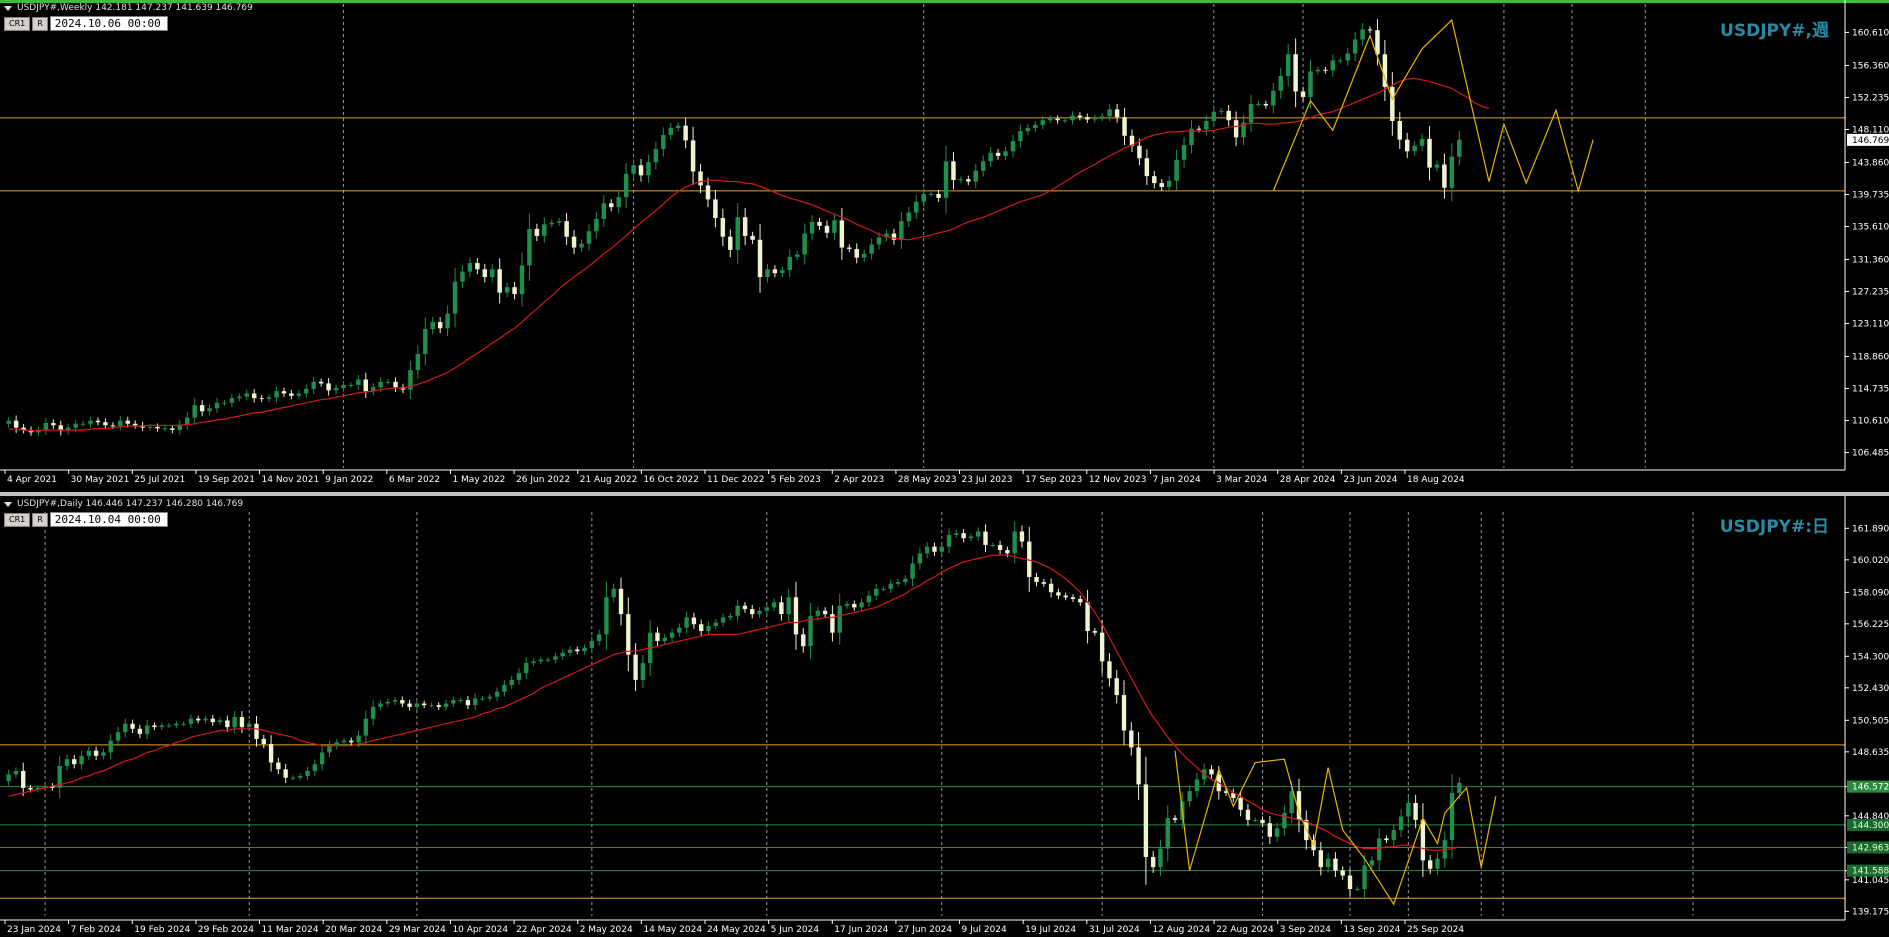 This screenshot has width=1889, height=937. What do you see at coordinates (1114, 930) in the screenshot?
I see `daily-date-label: 31 Jul 2024` at bounding box center [1114, 930].